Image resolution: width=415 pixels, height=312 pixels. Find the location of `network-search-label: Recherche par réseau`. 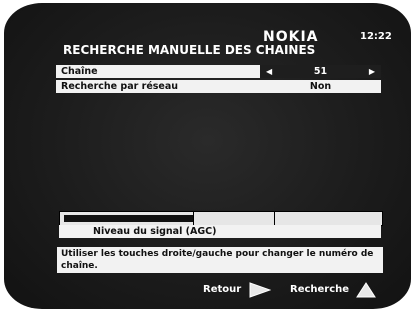

network-search-label: Recherche par réseau is located at coordinates (120, 86).